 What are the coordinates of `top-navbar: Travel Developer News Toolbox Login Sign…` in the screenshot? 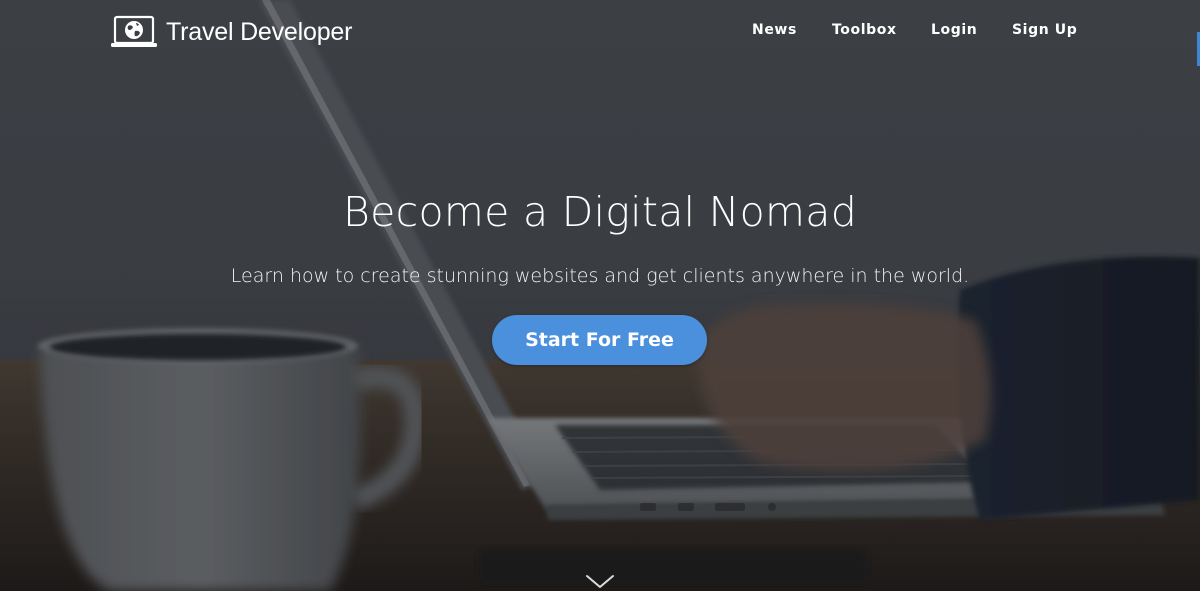 It's located at (600, 32).